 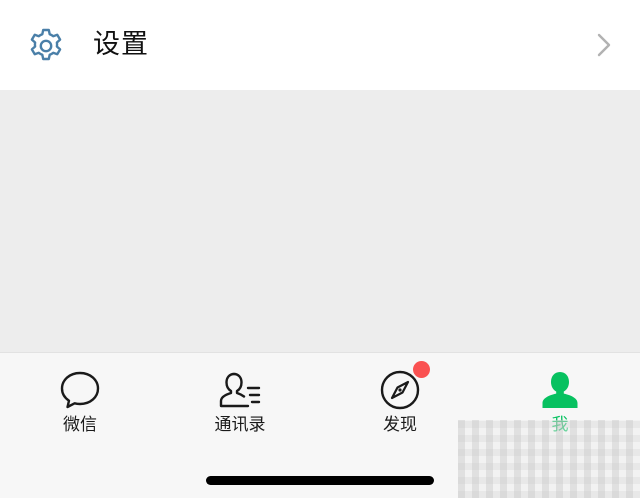 What do you see at coordinates (46, 44) in the screenshot?
I see `gear-icon` at bounding box center [46, 44].